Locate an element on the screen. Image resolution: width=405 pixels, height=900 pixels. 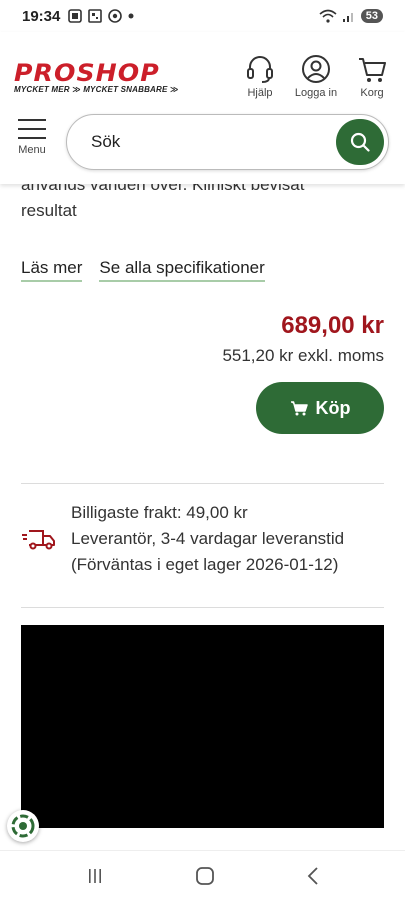
menu-icon is located at coordinates (32, 129).